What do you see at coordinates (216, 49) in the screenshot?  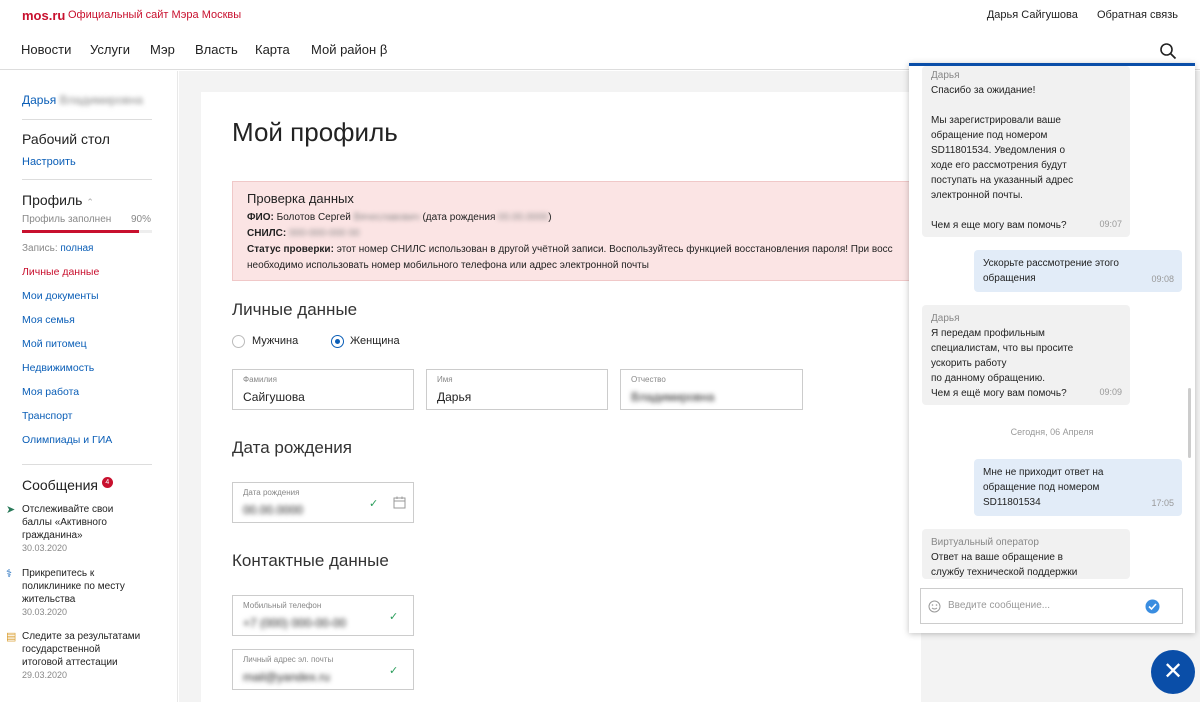 I see `nav-government: Власть` at bounding box center [216, 49].